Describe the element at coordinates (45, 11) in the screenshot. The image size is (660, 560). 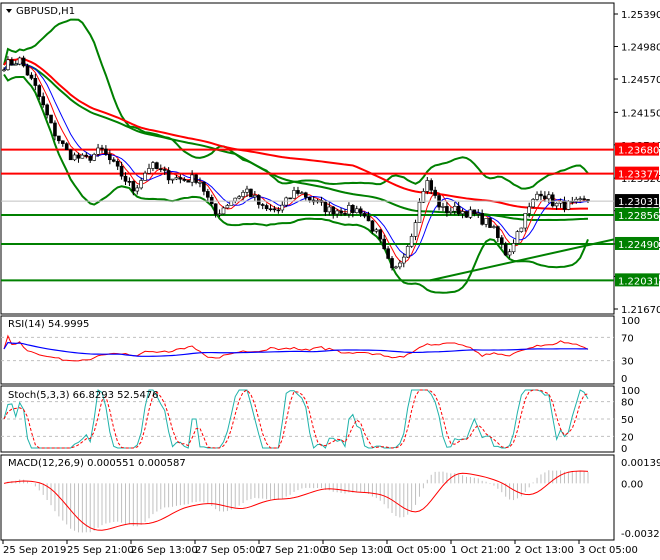
I see `symbol-label: GBPUSD,H1` at that location.